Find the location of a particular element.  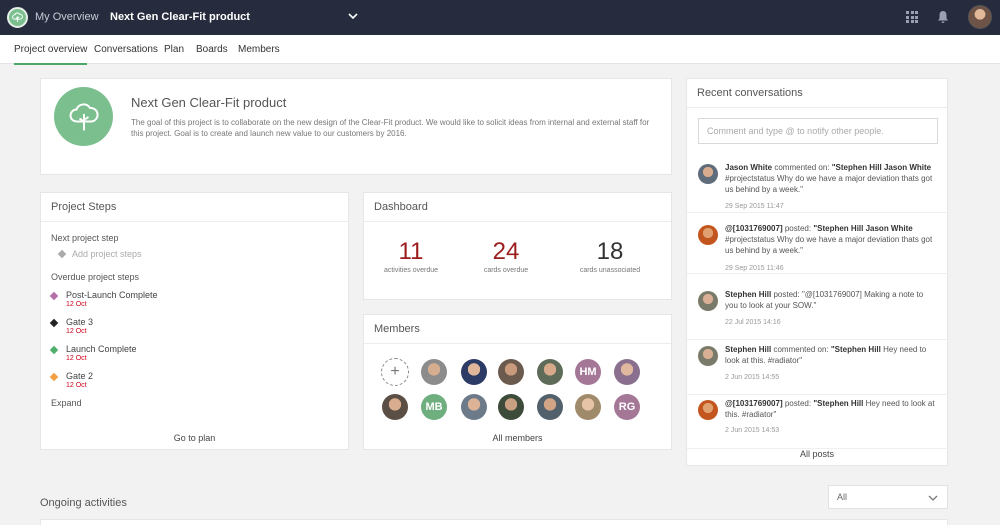

tab-members: Members is located at coordinates (259, 49).